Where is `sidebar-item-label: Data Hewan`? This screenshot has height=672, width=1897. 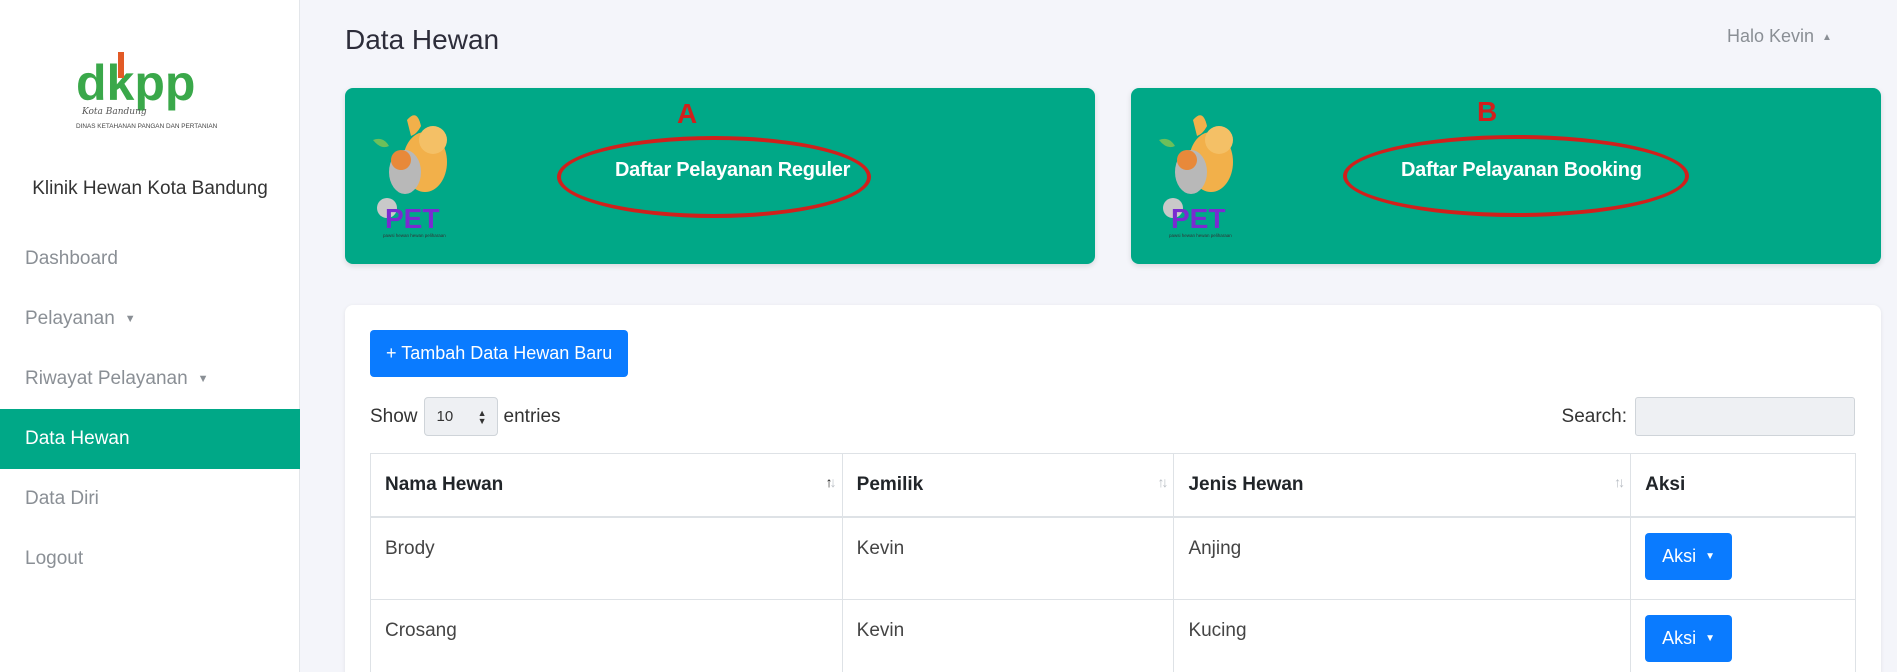
sidebar-item-label: Data Hewan is located at coordinates (77, 438).